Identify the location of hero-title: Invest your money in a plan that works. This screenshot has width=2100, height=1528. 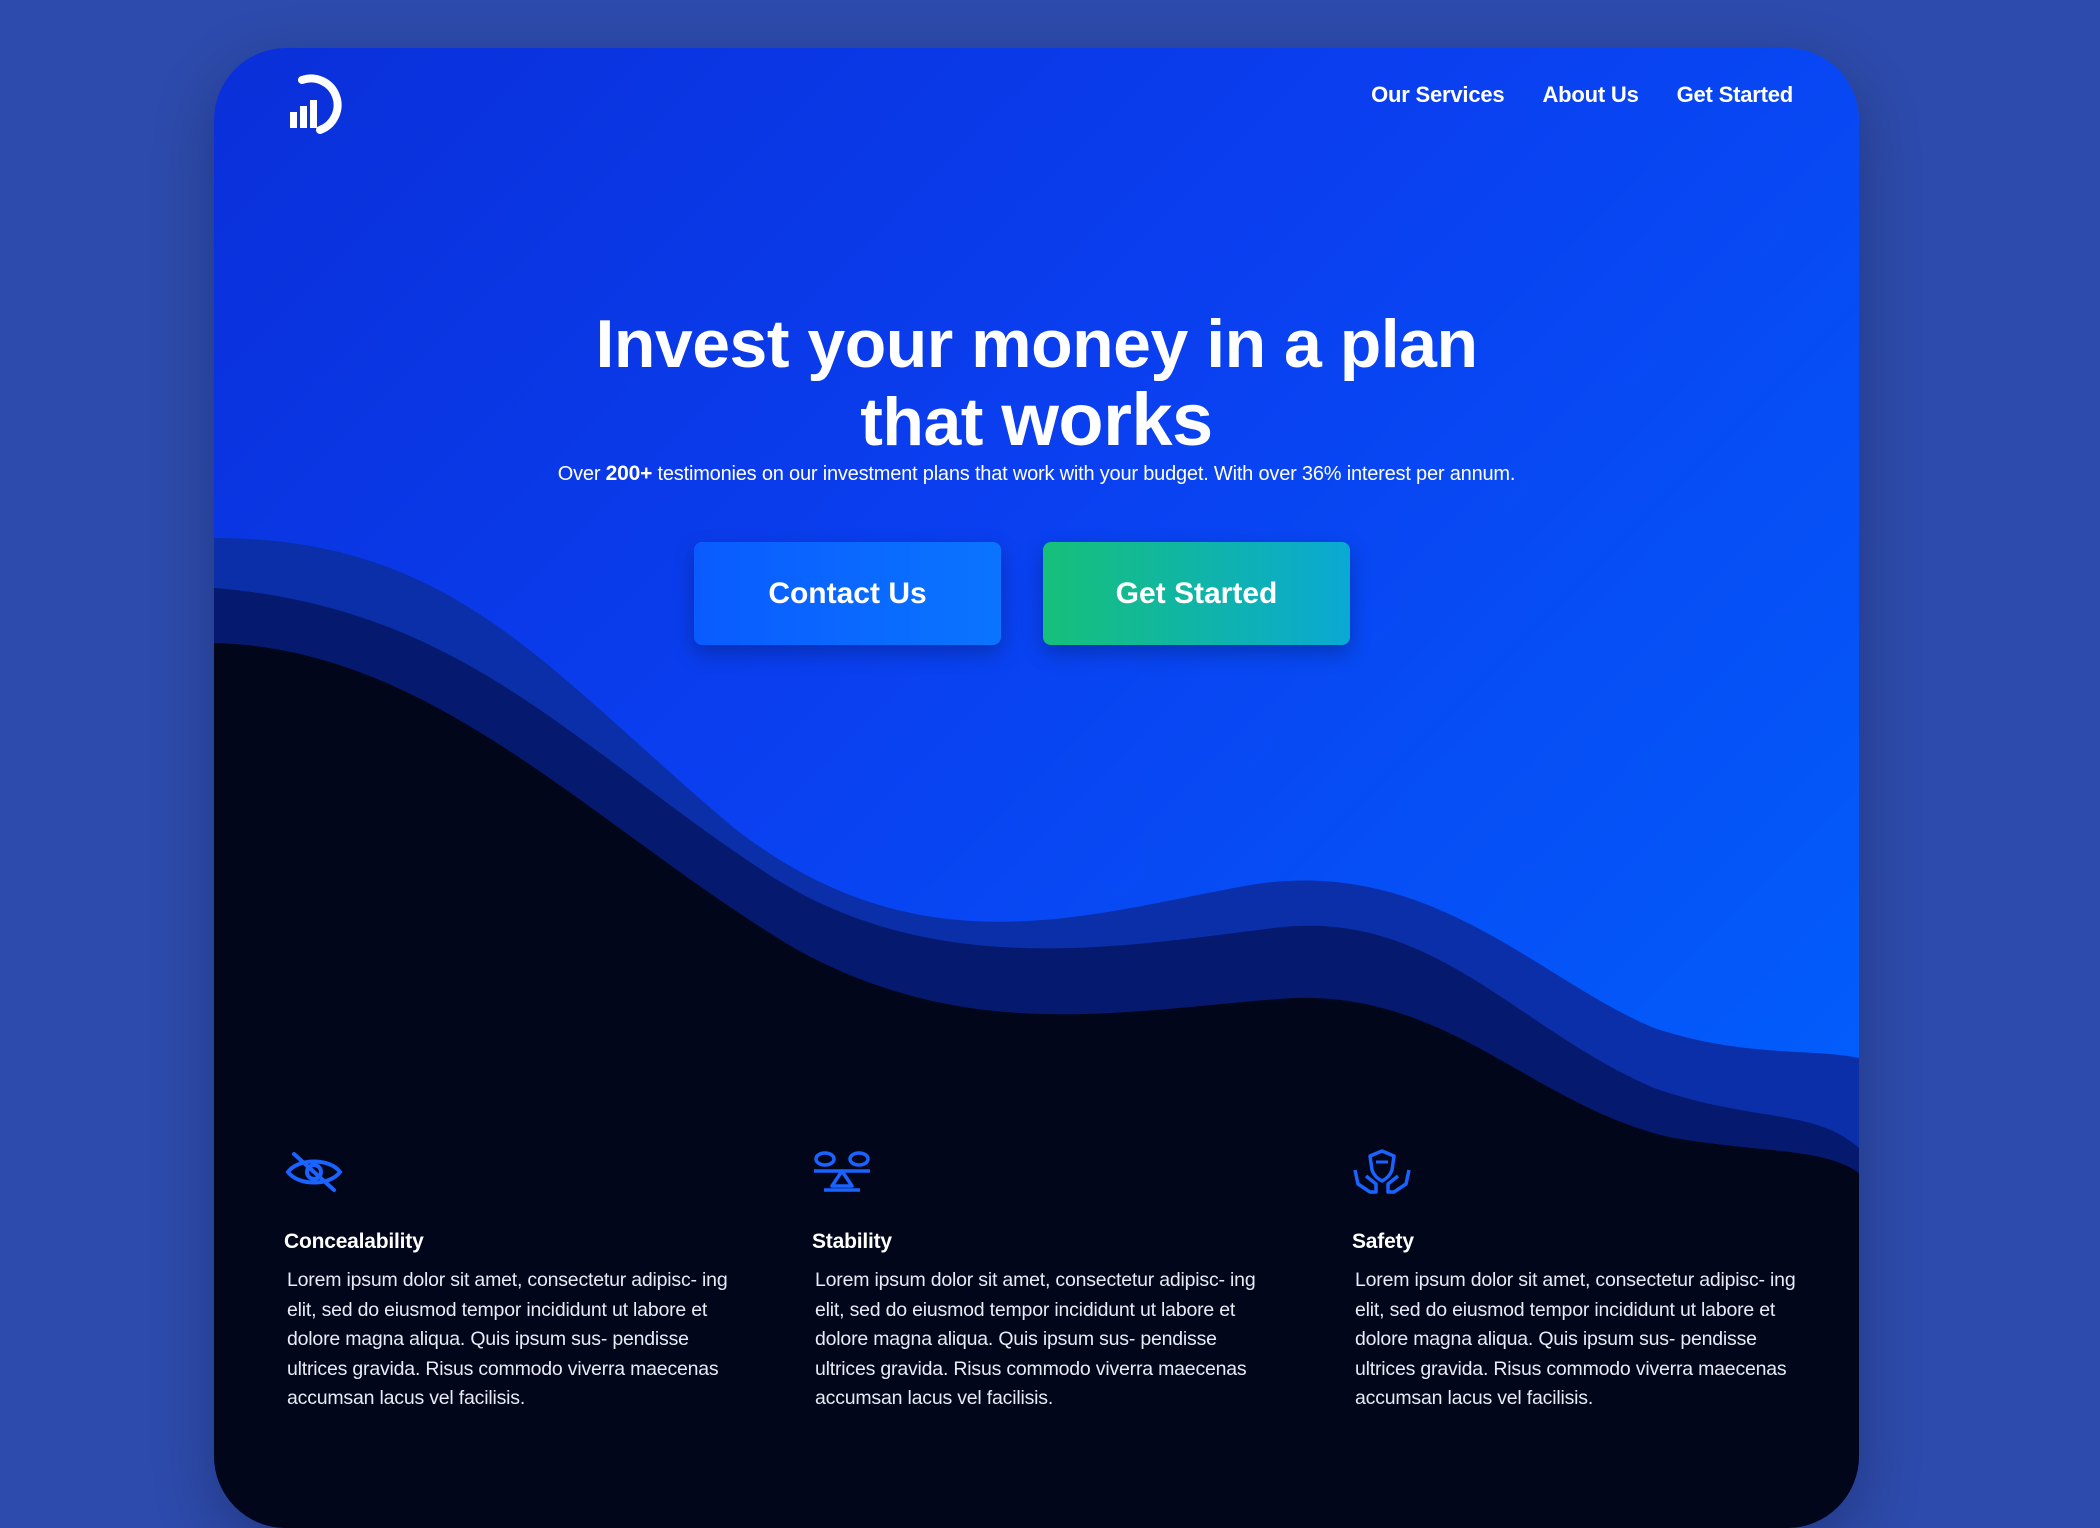
(1036, 383).